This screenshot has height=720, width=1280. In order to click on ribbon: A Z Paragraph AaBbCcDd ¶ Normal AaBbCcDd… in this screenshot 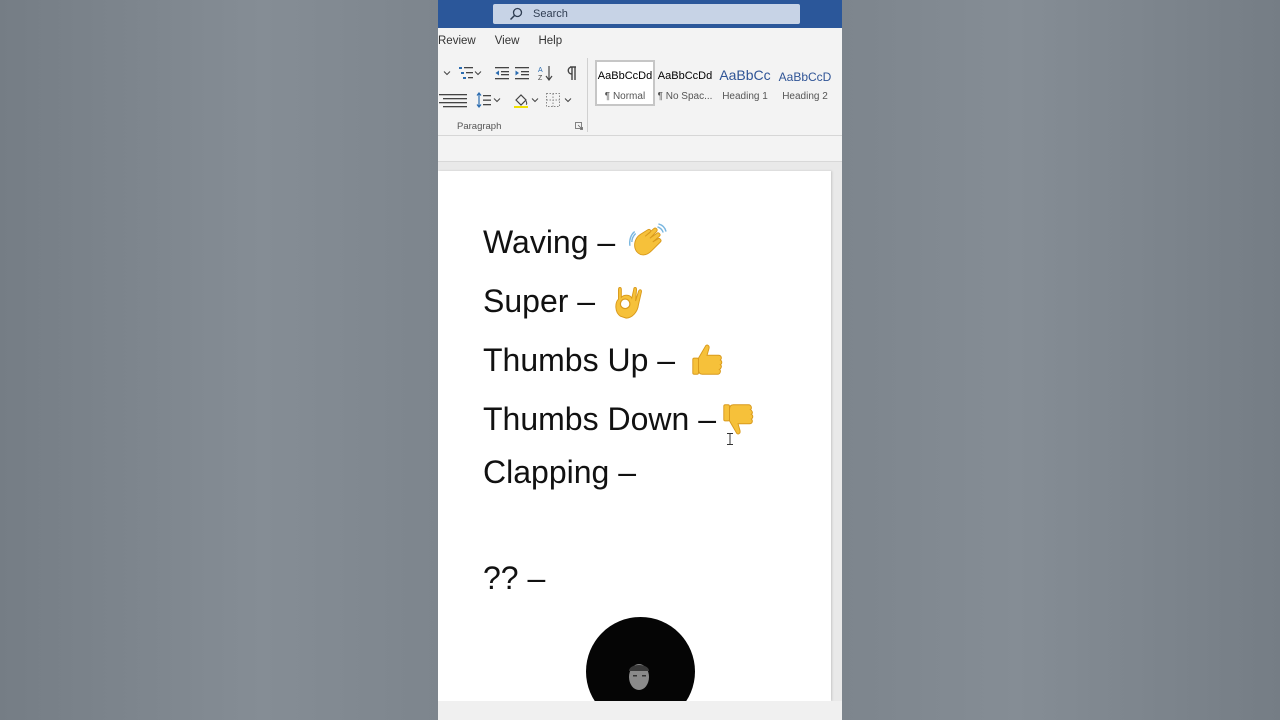, I will do `click(640, 95)`.